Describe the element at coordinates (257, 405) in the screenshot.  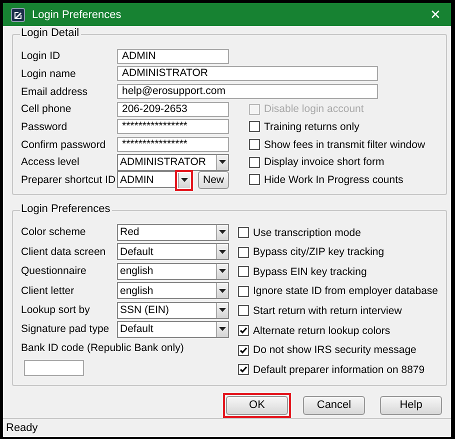
I see `dialog-button: OK` at that location.